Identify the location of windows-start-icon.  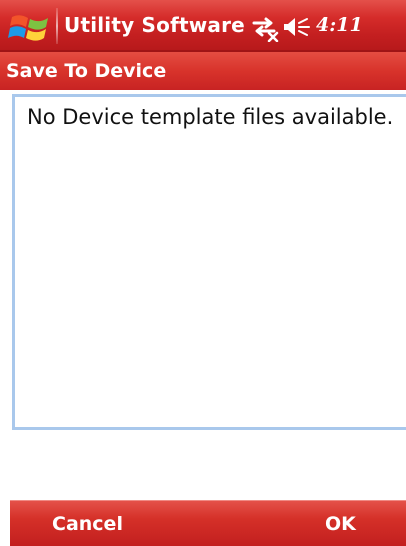
(31, 26).